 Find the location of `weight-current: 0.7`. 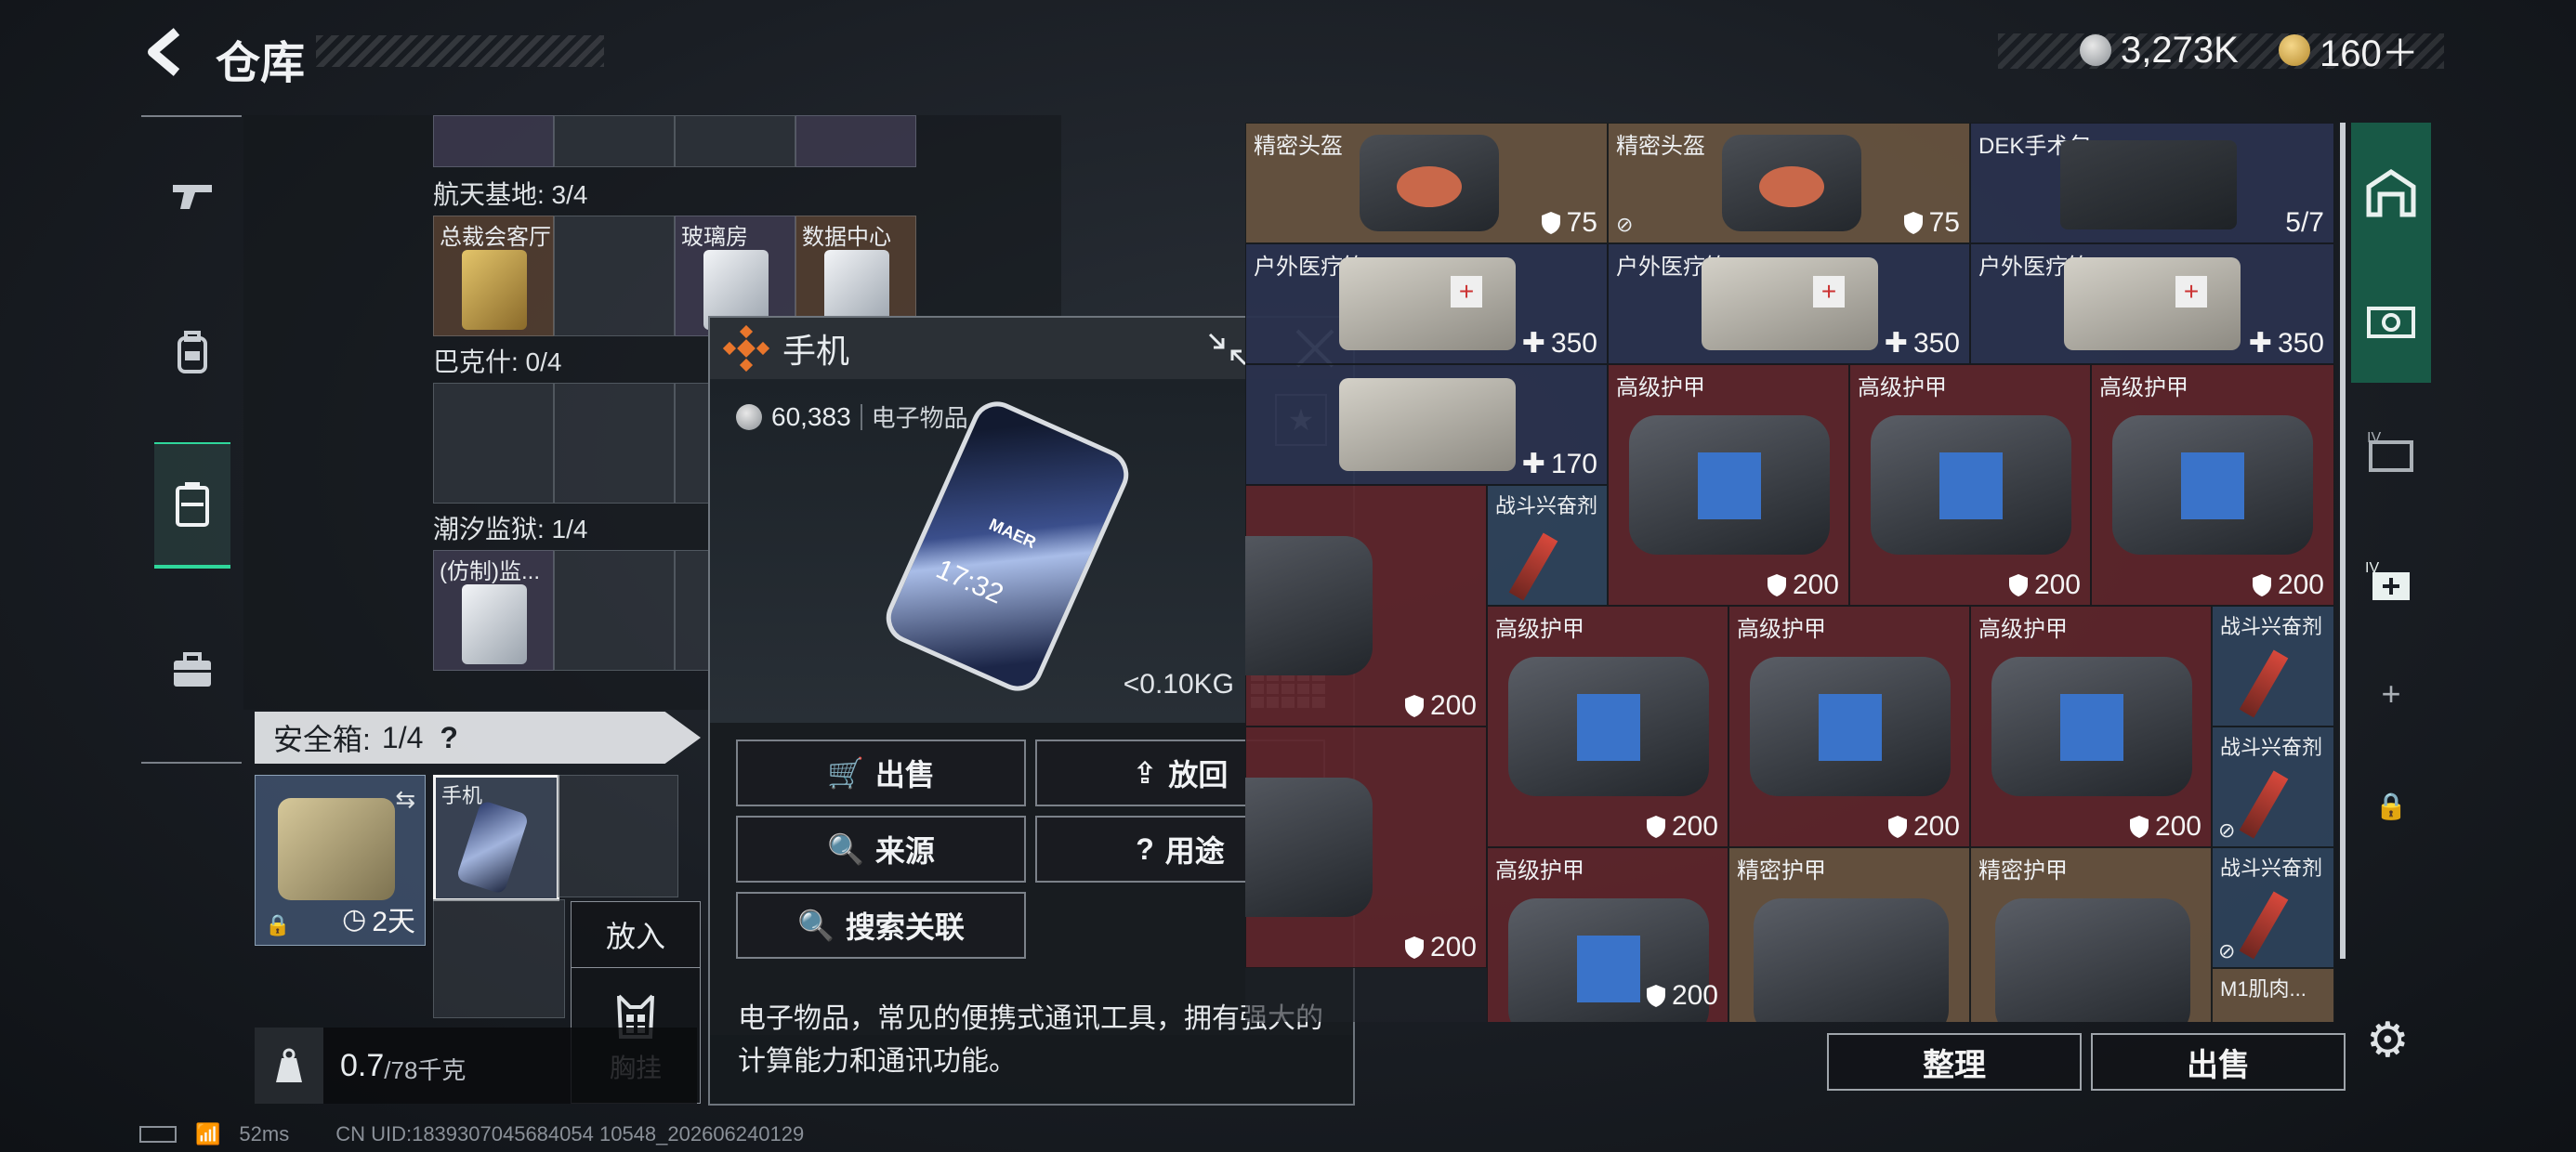

weight-current: 0.7 is located at coordinates (362, 1065).